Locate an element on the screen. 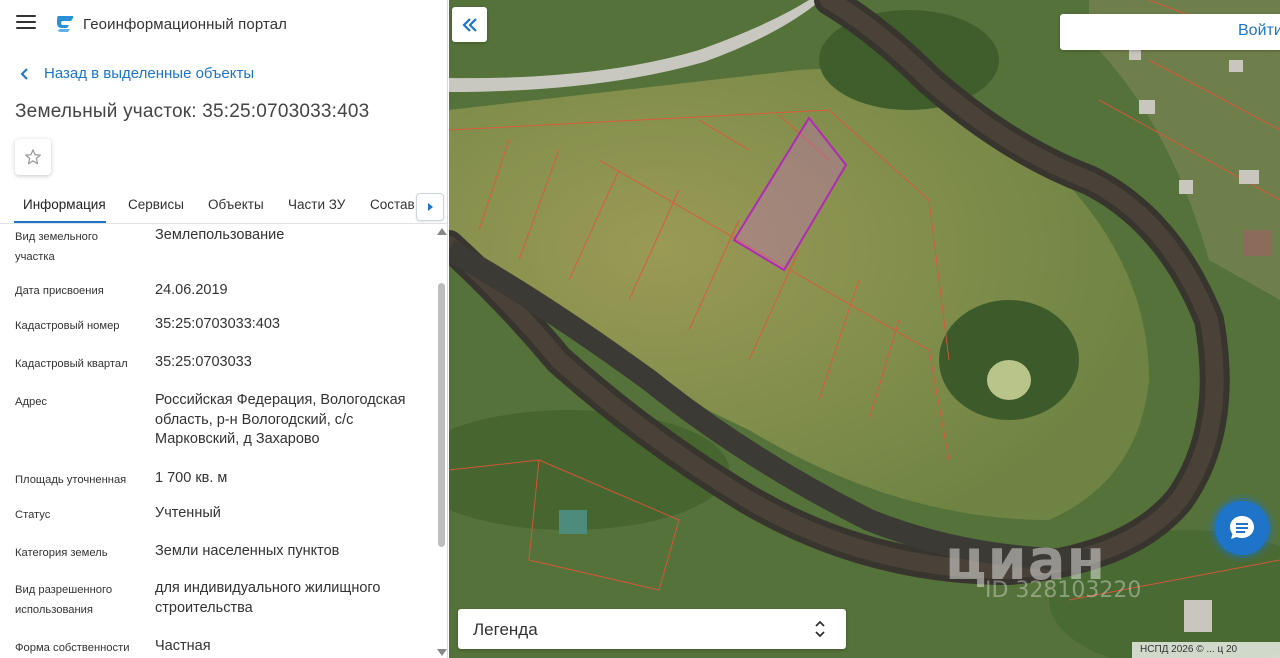 The image size is (1280, 658). legend-select: Легенда is located at coordinates (652, 629).